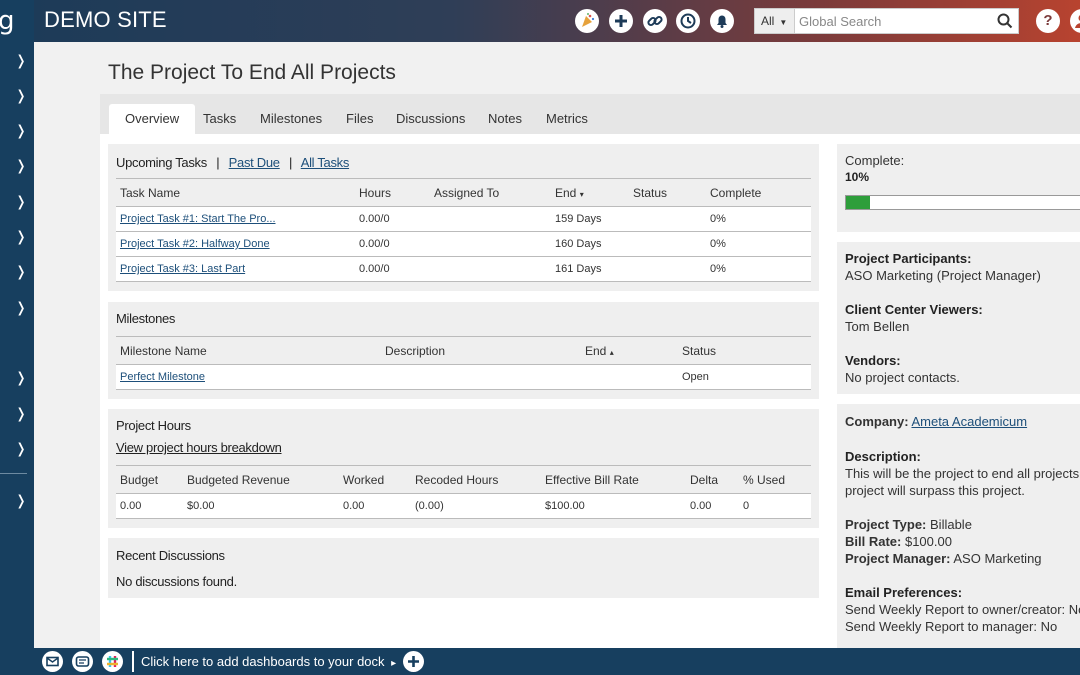 Image resolution: width=1080 pixels, height=675 pixels. What do you see at coordinates (219, 119) in the screenshot?
I see `tab-tasks: Tasks` at bounding box center [219, 119].